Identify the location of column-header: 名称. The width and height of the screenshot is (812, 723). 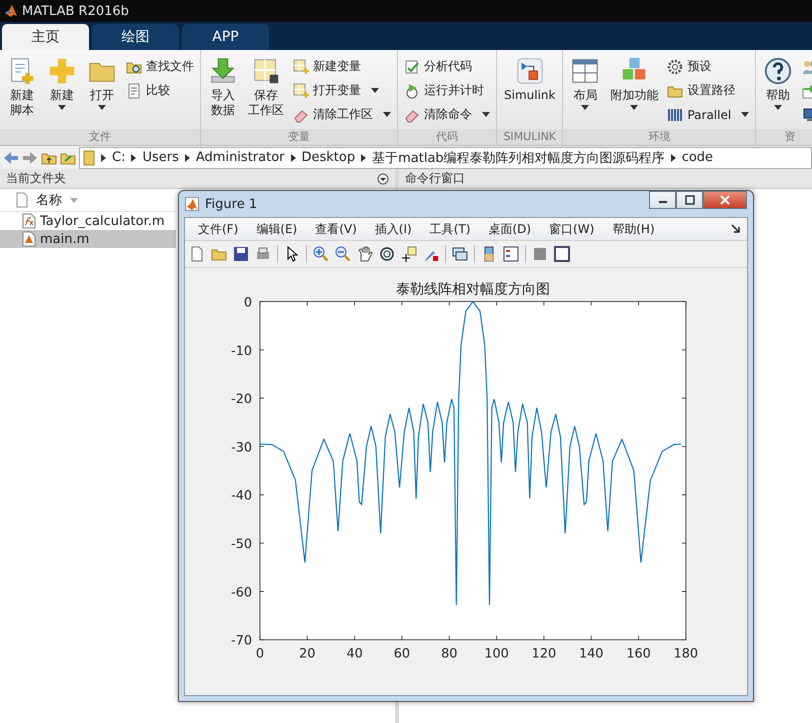
(88, 200).